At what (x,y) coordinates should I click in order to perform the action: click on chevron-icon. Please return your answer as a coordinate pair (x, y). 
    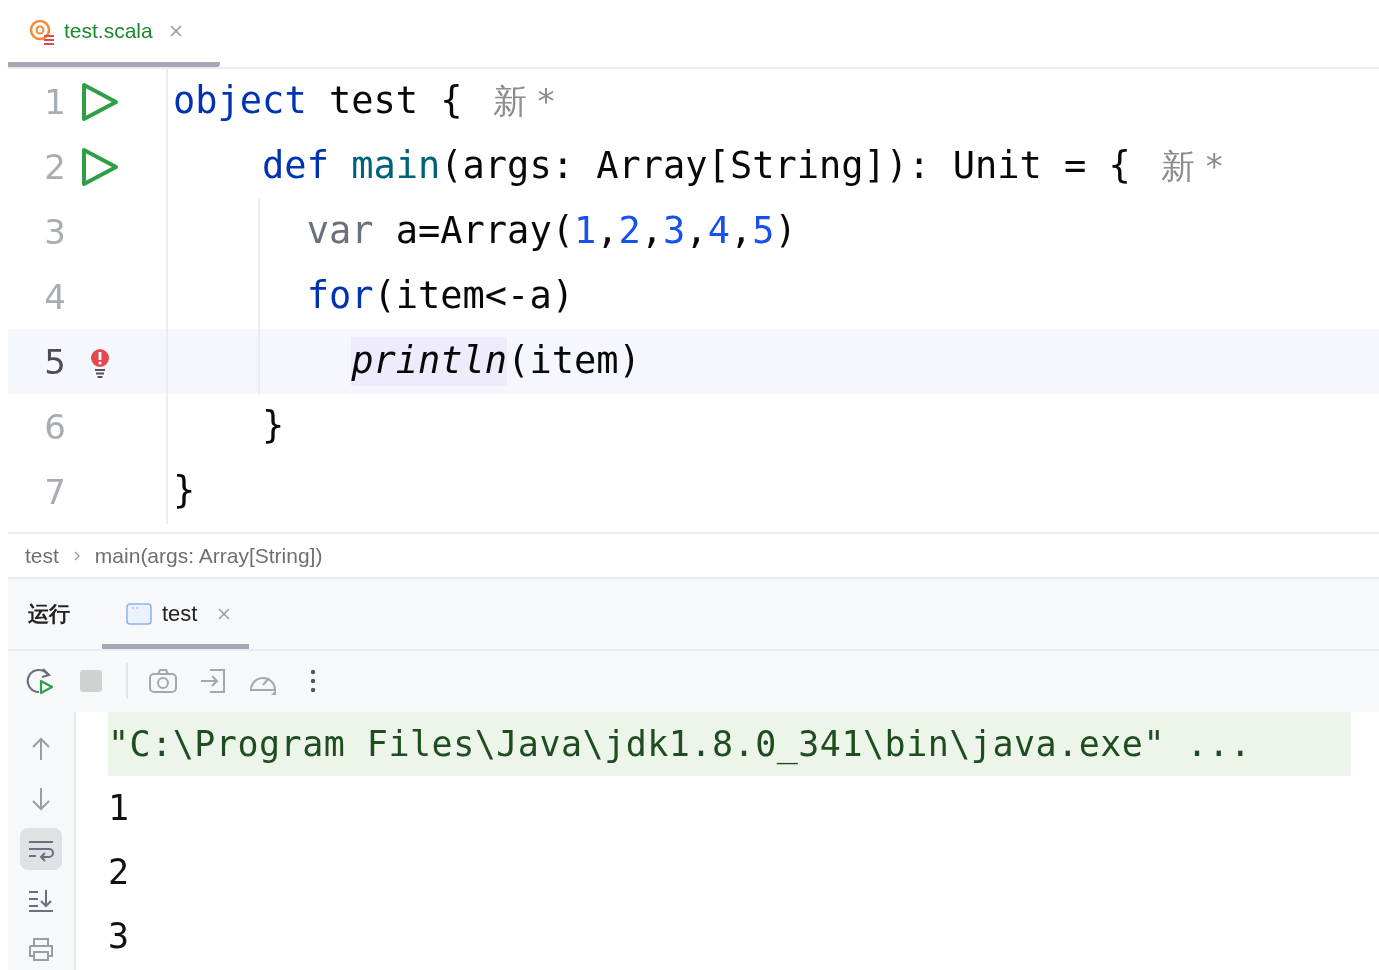
    Looking at the image, I should click on (76, 555).